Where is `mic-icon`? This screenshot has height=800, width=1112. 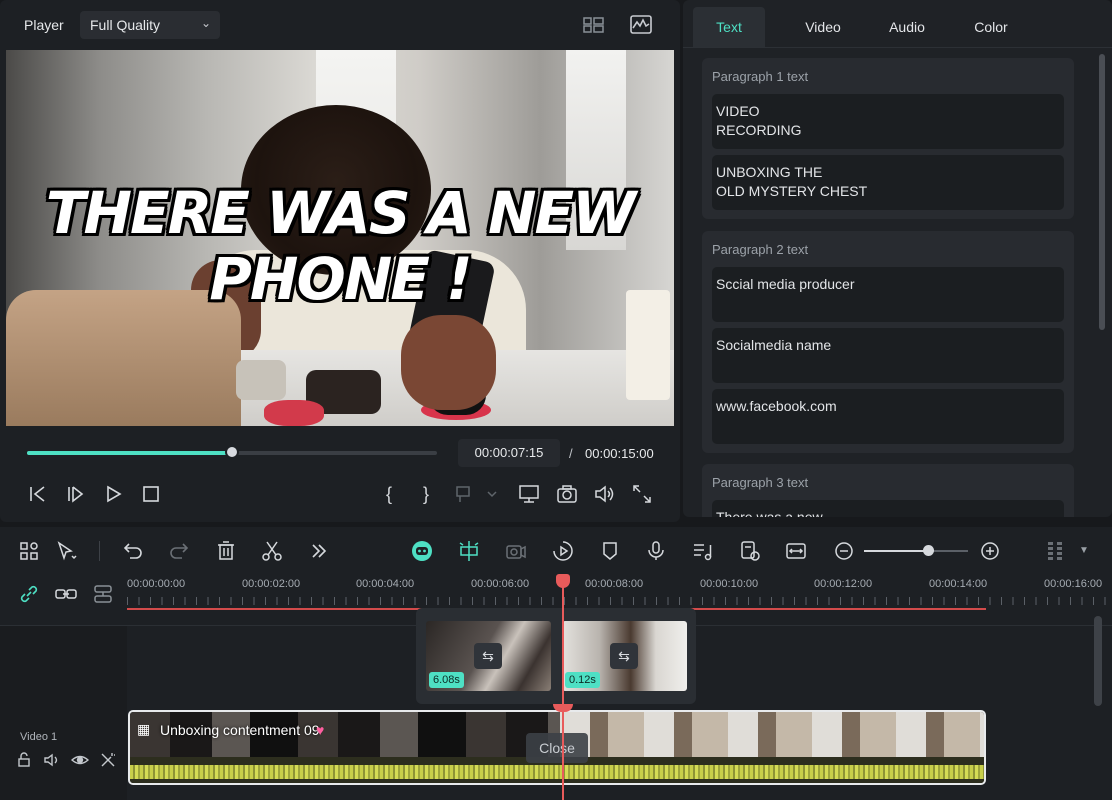
mic-icon is located at coordinates (656, 551).